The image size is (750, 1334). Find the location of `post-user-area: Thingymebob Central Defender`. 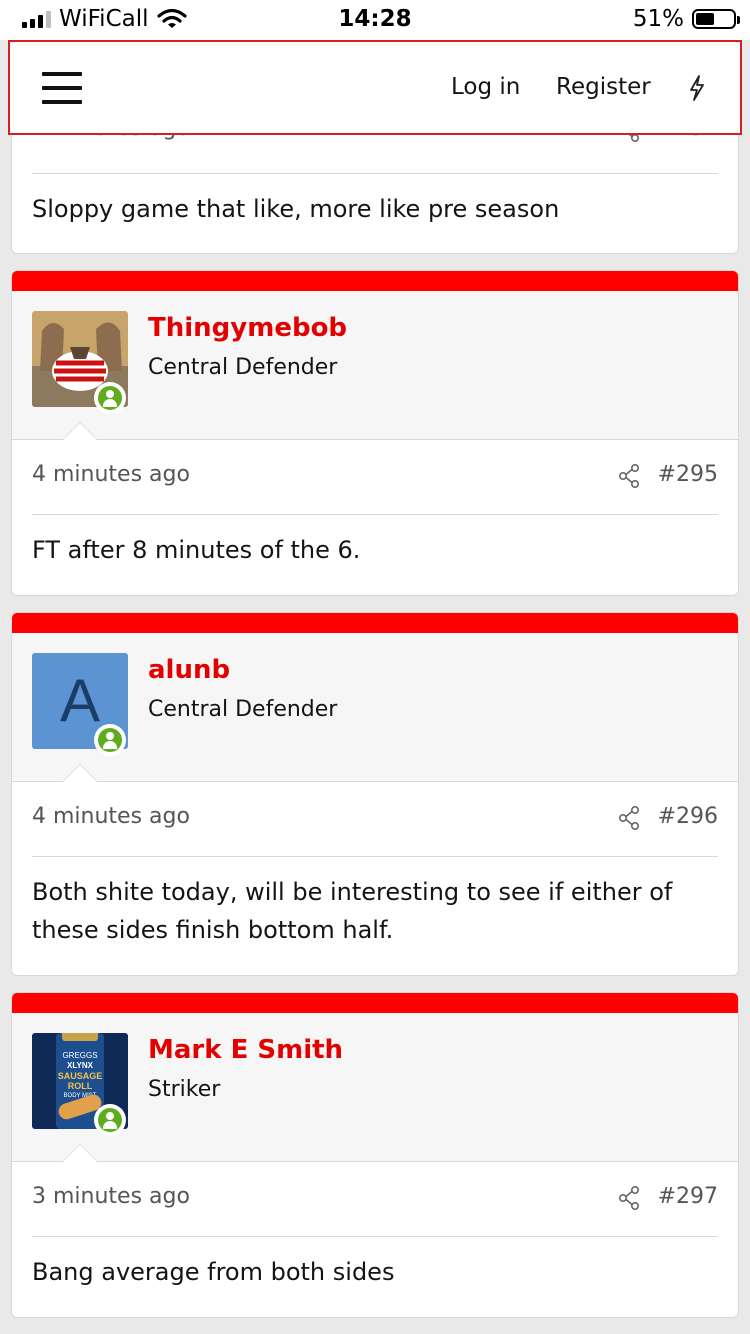

post-user-area: Thingymebob Central Defender is located at coordinates (375, 365).